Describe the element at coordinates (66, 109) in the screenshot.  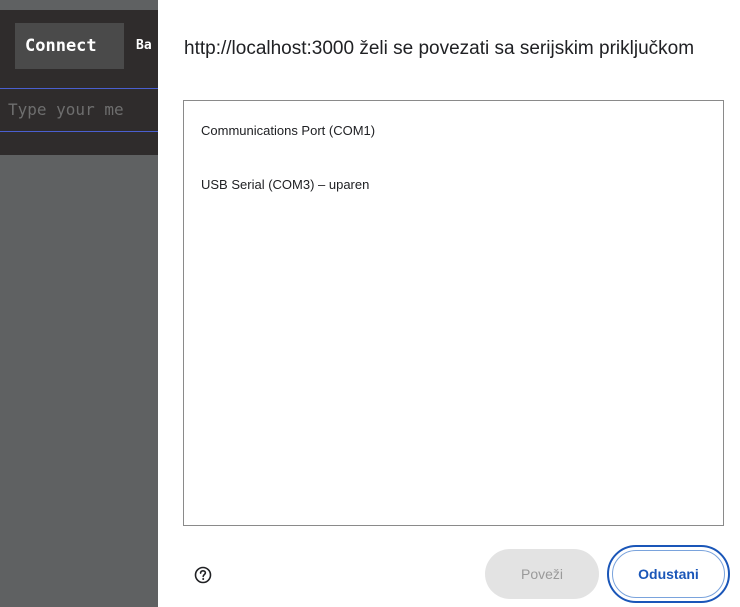
I see `message-input-placeholder: Type your me` at that location.